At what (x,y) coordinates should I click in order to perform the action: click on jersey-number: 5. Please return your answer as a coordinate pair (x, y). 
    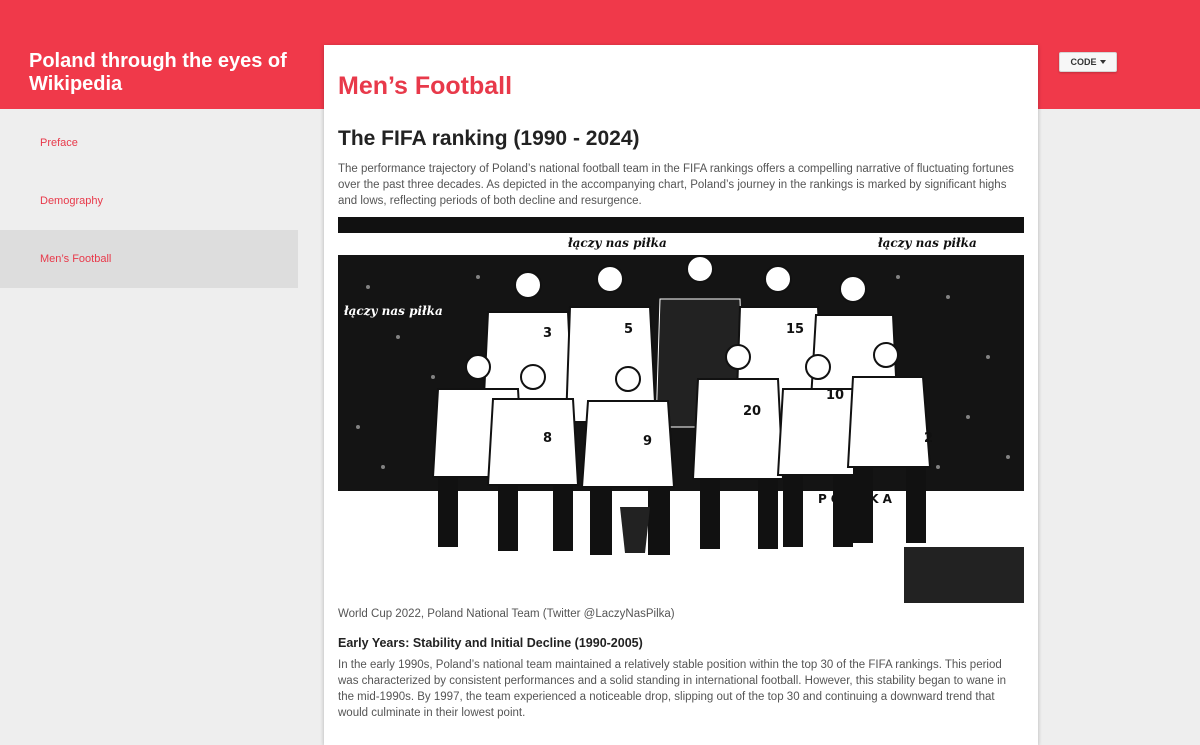
    Looking at the image, I should click on (628, 329).